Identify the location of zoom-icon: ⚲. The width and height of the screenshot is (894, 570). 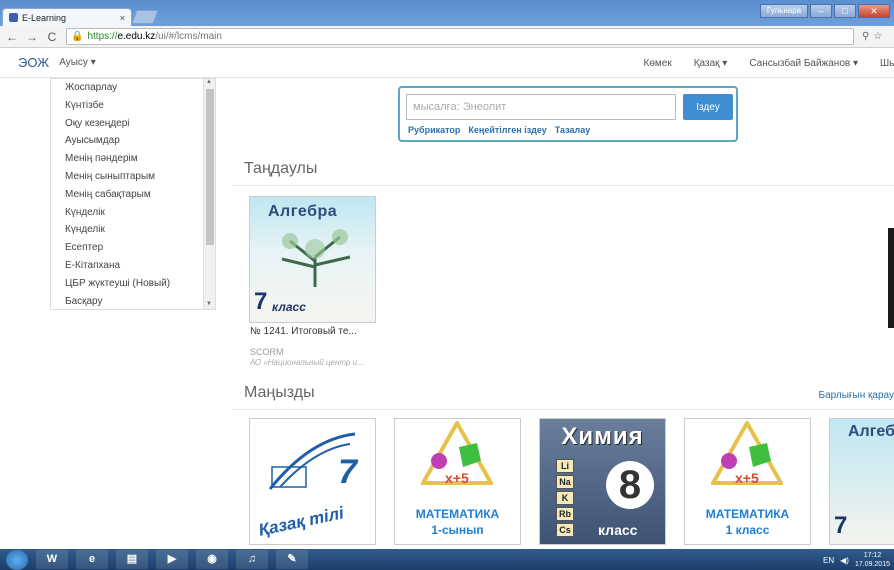
(865, 36).